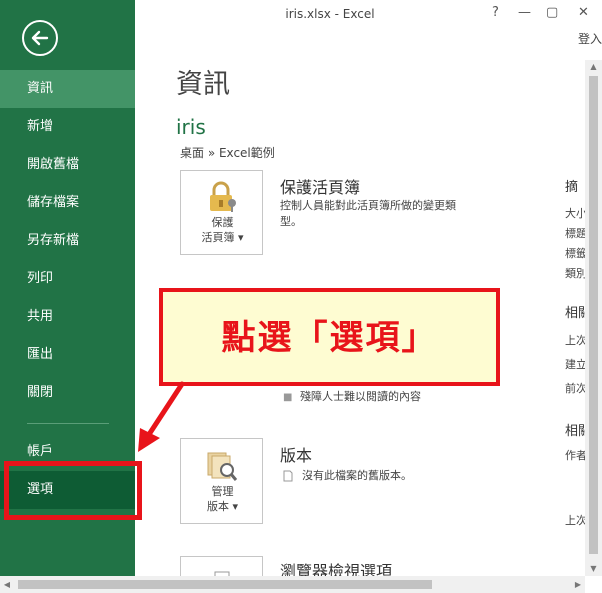 The width and height of the screenshot is (602, 593). I want to click on nav-export: 匯出, so click(67, 355).